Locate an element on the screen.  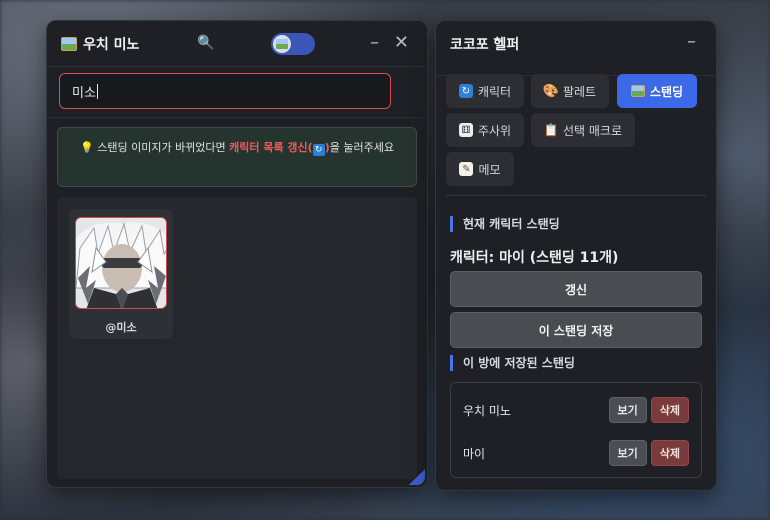
saved-standing-name: 마이 is located at coordinates (474, 453).